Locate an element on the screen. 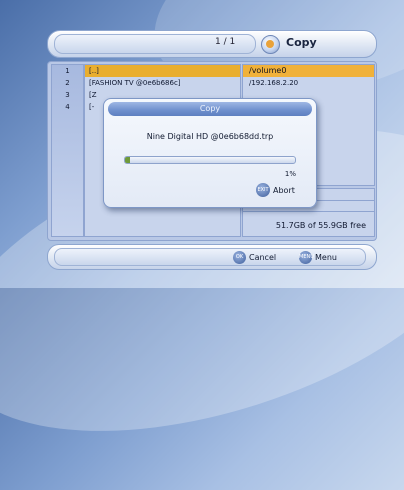  header-bar: 1 / 1 Copy is located at coordinates (212, 44).